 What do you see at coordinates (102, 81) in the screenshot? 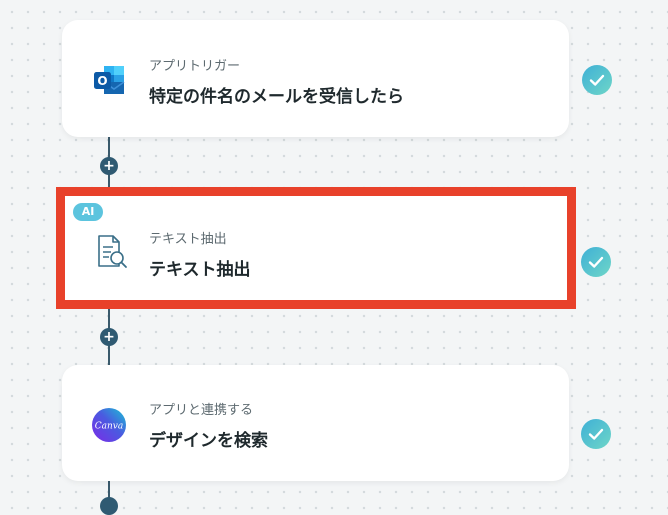
I see `svg-text: O` at bounding box center [102, 81].